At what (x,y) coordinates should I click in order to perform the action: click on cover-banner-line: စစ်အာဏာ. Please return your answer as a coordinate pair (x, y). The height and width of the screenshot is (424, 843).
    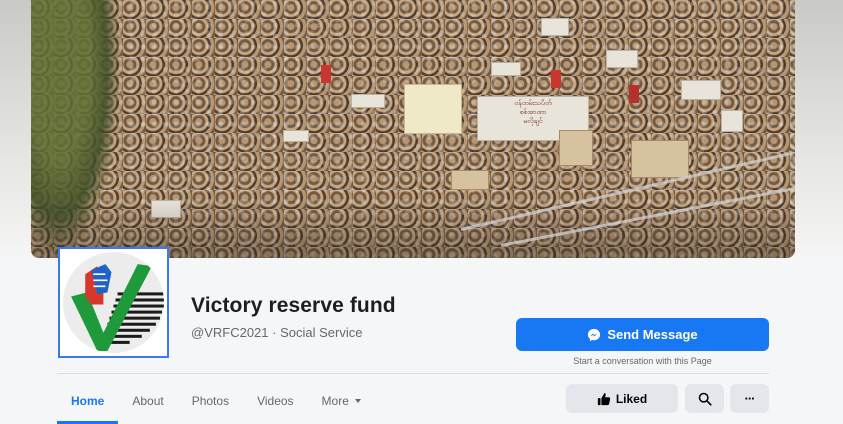
    Looking at the image, I should click on (533, 112).